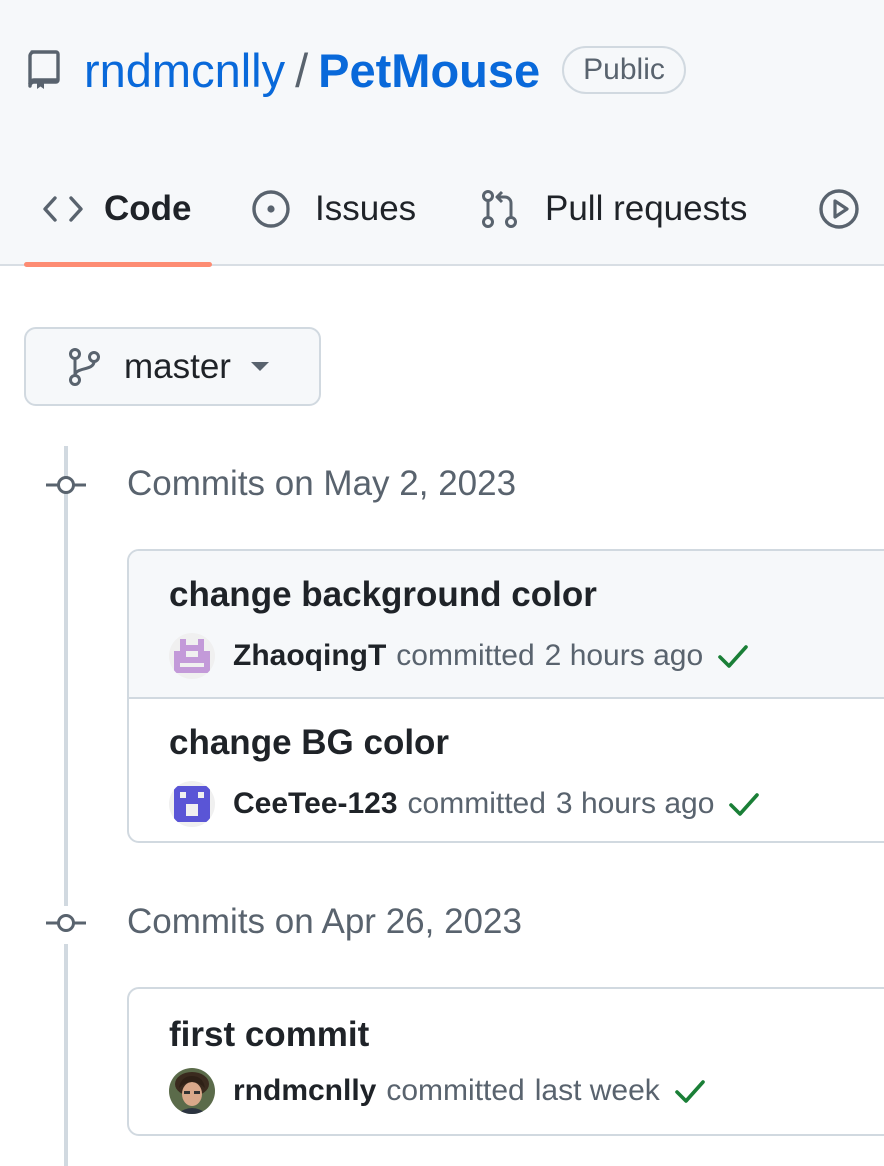 This screenshot has width=884, height=1166. What do you see at coordinates (269, 1035) in the screenshot?
I see `commit-message-link: first commit` at bounding box center [269, 1035].